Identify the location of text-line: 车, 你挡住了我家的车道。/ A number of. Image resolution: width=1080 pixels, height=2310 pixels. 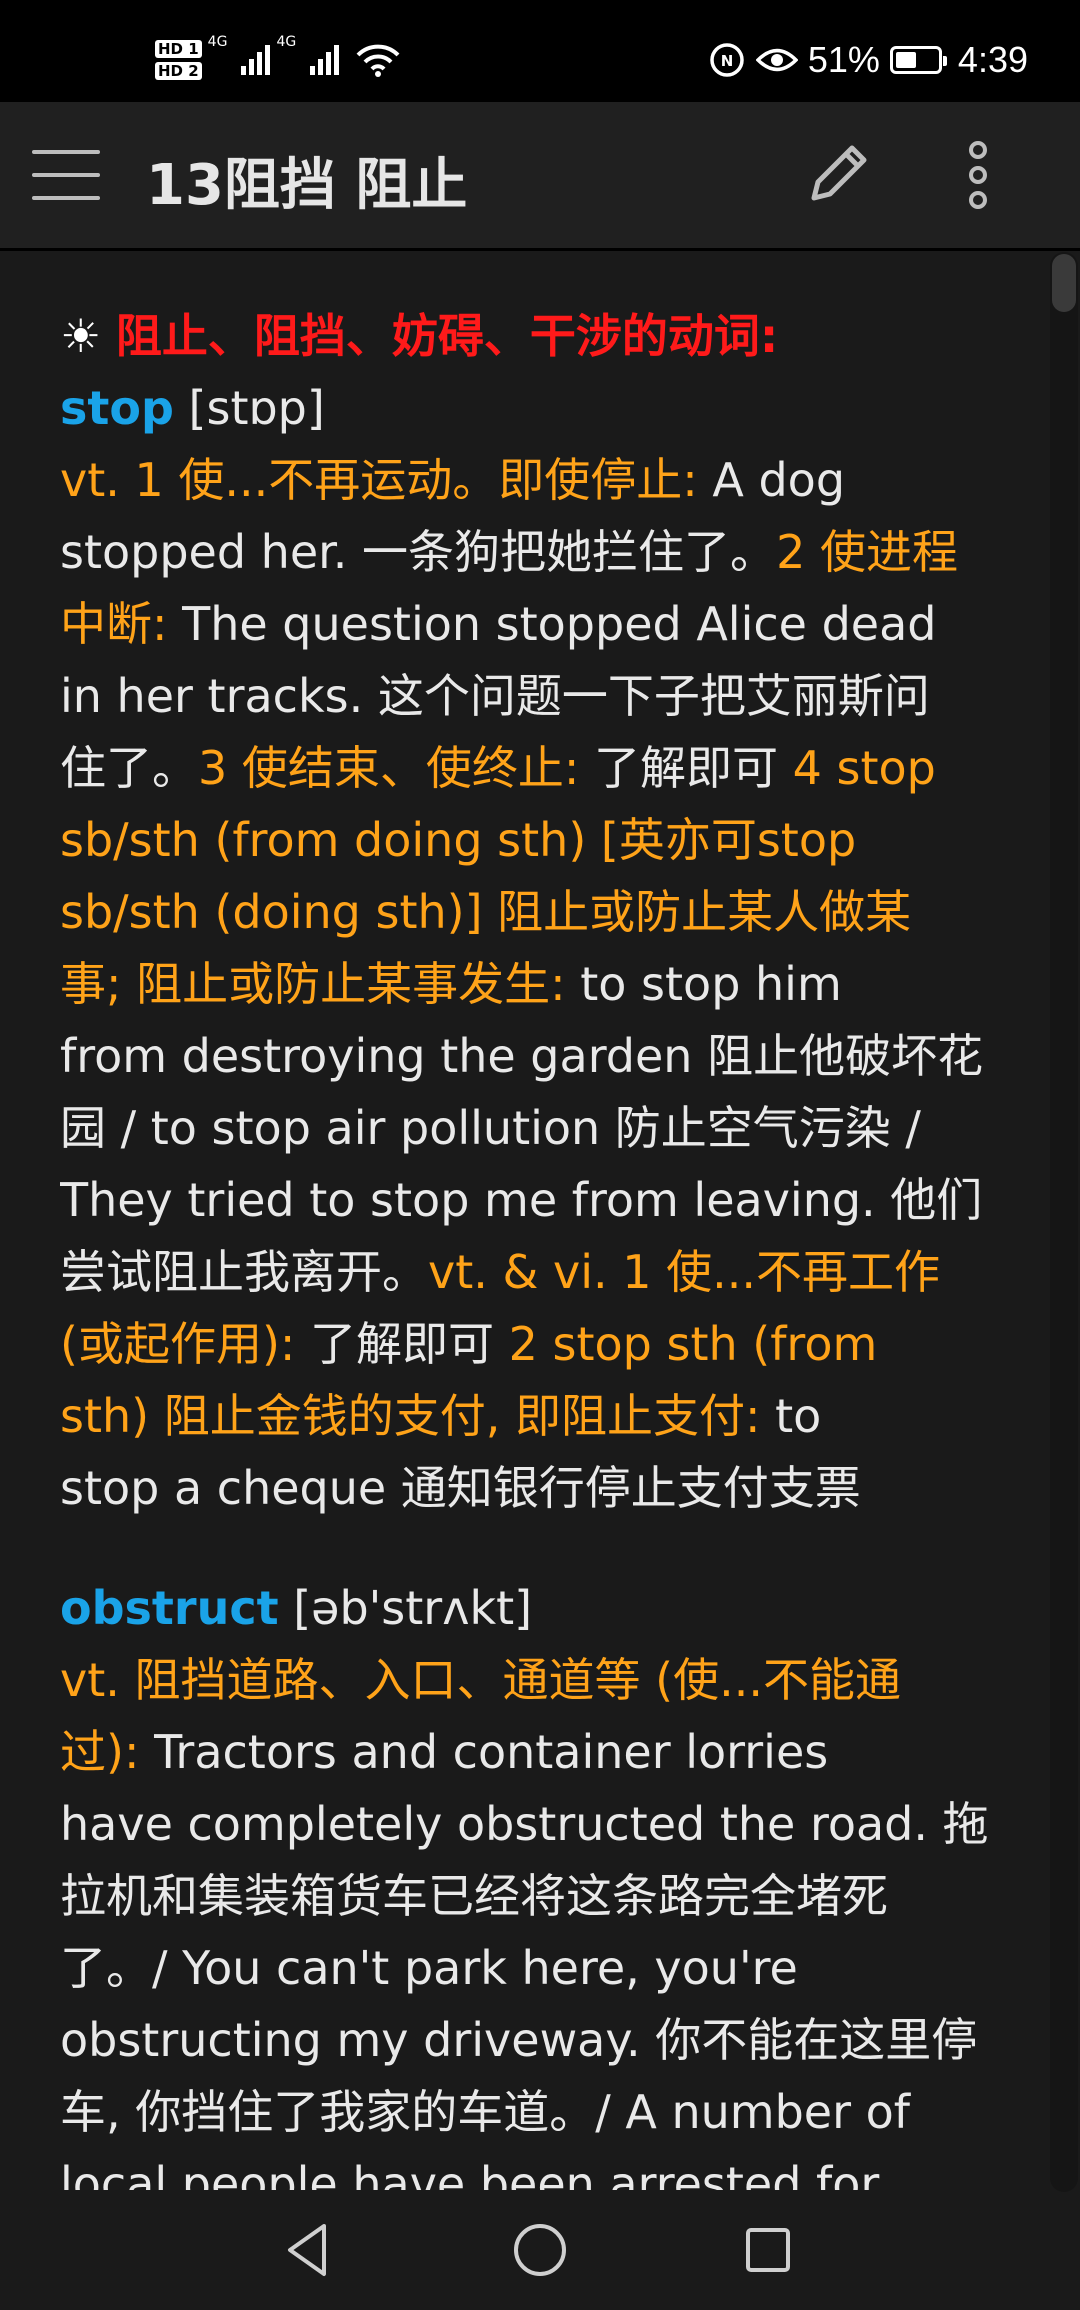
(530, 2112).